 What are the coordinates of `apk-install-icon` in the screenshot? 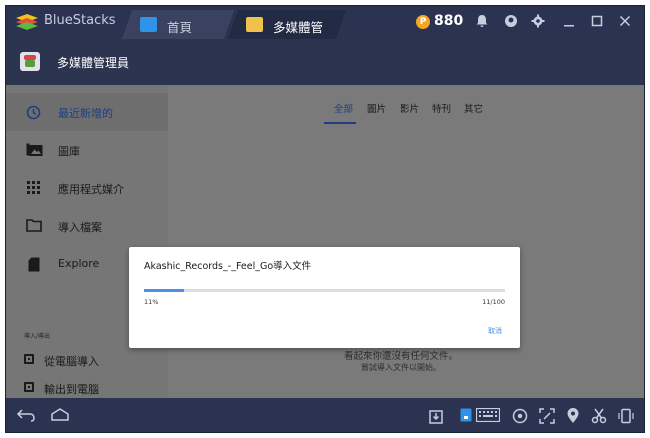 It's located at (436, 416).